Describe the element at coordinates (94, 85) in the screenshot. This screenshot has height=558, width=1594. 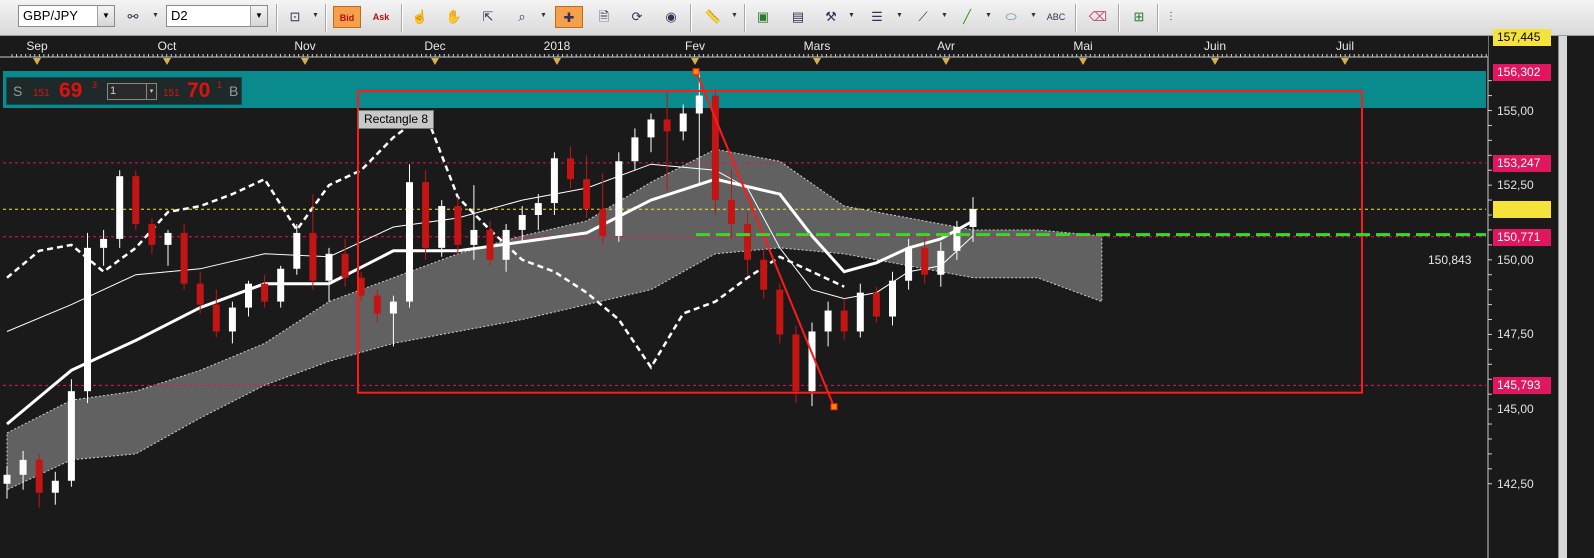
I see `sell-pip: 3` at that location.